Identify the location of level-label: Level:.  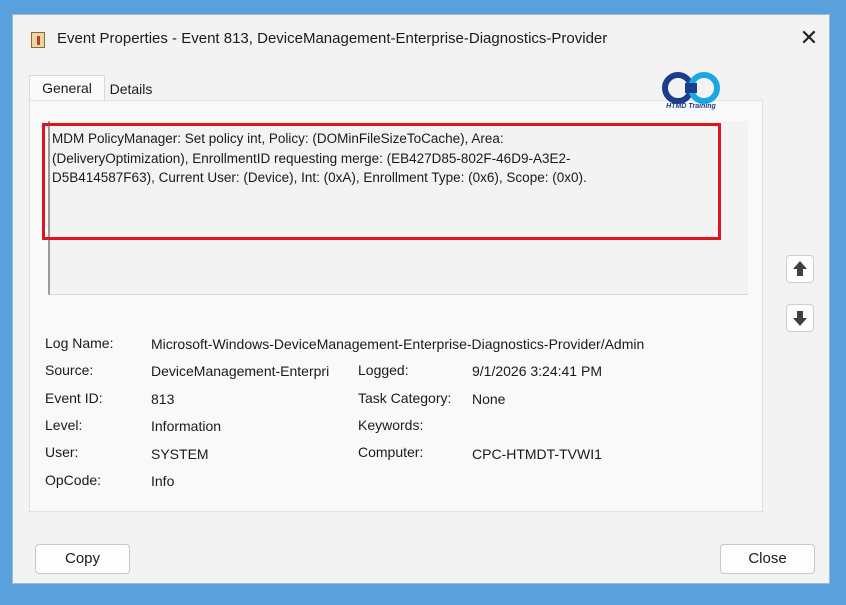
(64, 425).